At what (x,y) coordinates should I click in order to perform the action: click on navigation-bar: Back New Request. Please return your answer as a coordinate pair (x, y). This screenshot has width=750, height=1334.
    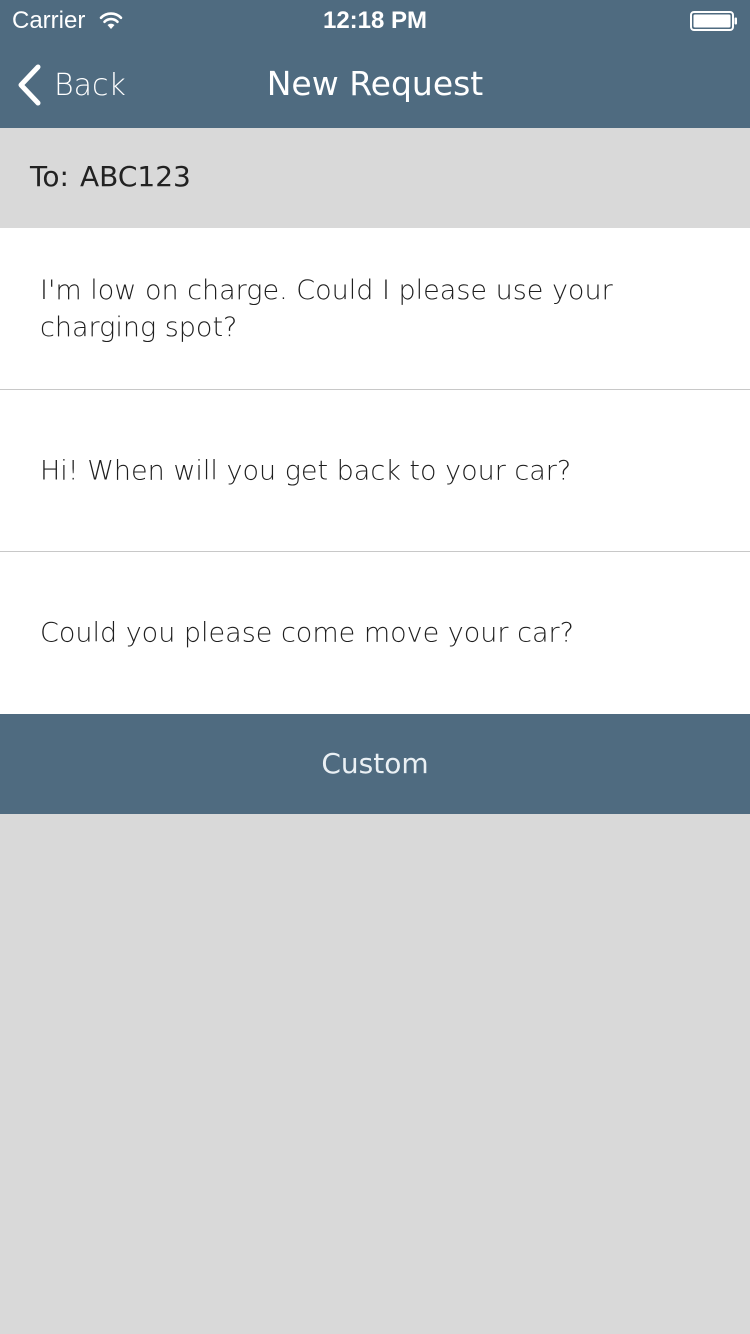
    Looking at the image, I should click on (375, 84).